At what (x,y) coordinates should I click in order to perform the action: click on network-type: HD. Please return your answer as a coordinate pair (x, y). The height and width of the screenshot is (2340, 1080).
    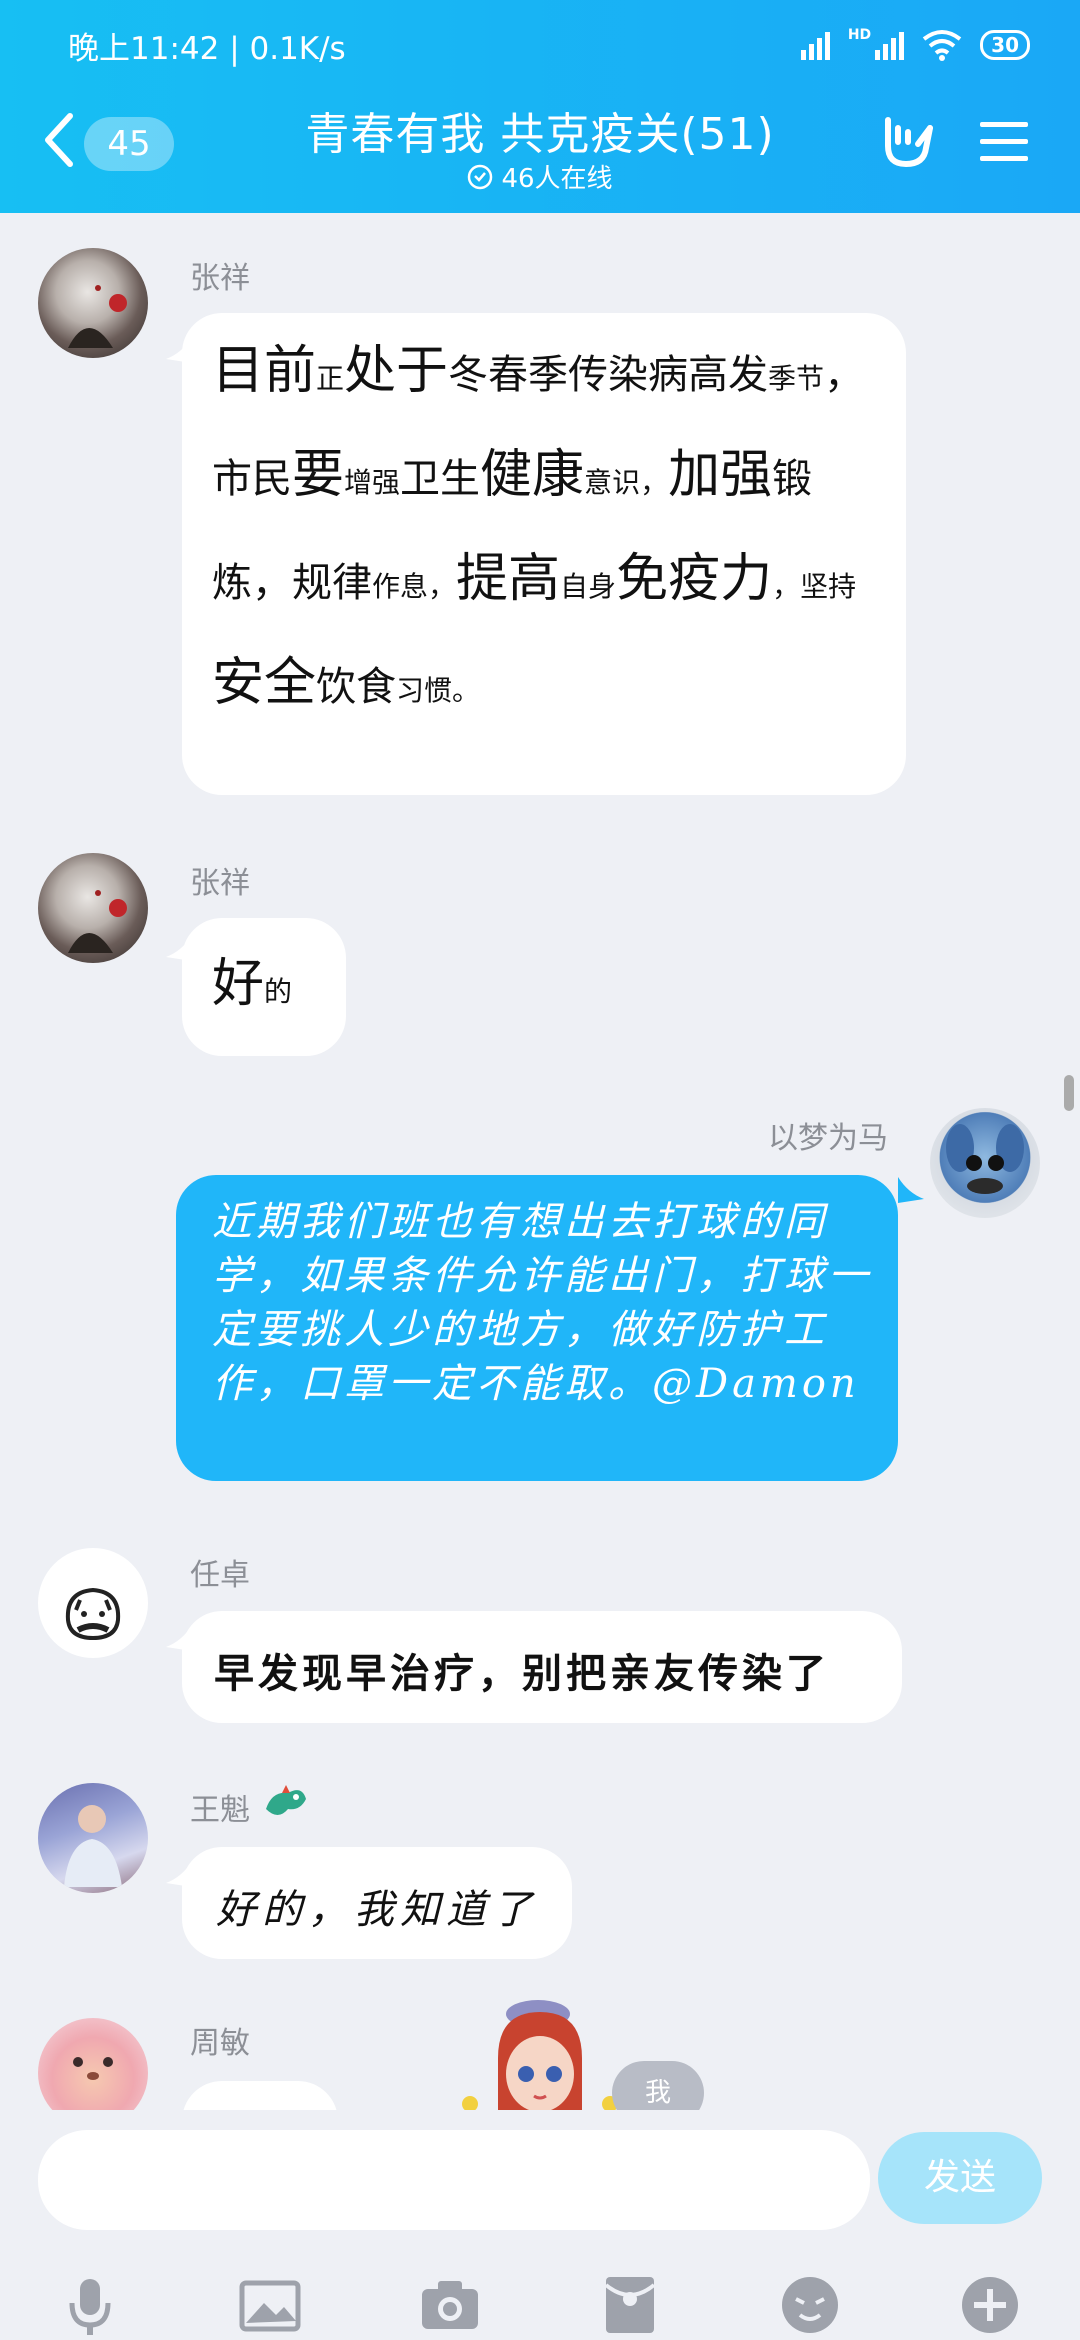
    Looking at the image, I should click on (859, 35).